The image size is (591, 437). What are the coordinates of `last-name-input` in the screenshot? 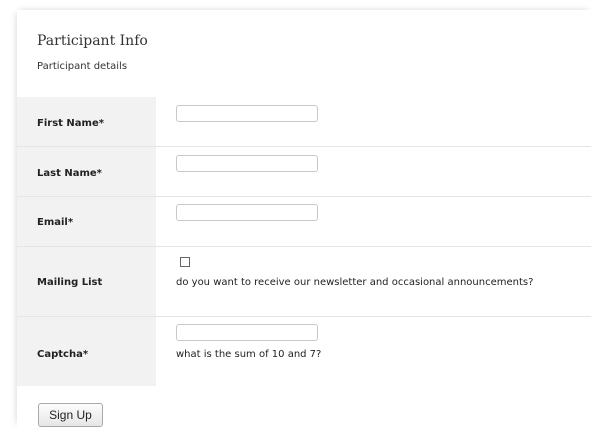 It's located at (247, 163).